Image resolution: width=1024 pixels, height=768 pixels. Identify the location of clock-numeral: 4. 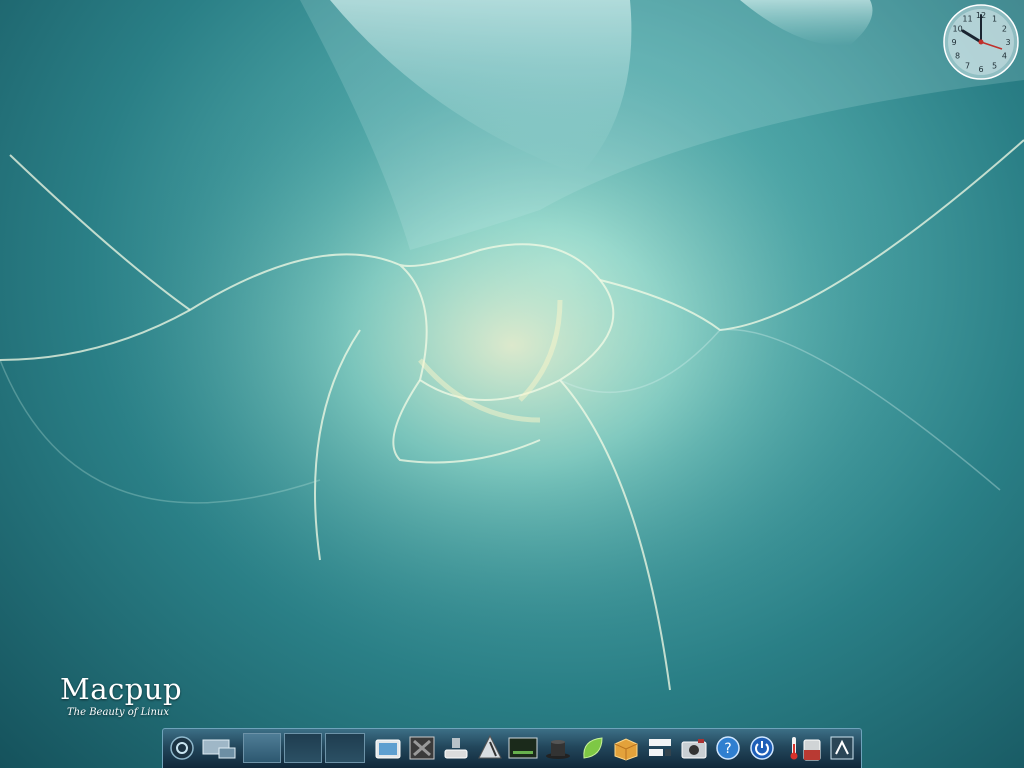
(1004, 56).